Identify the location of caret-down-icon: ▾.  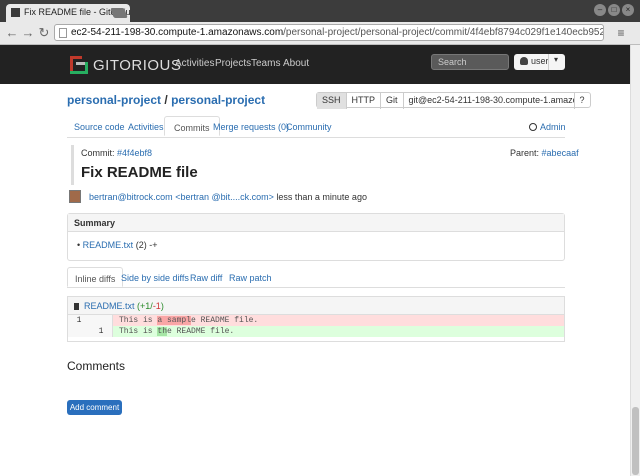
(556, 59).